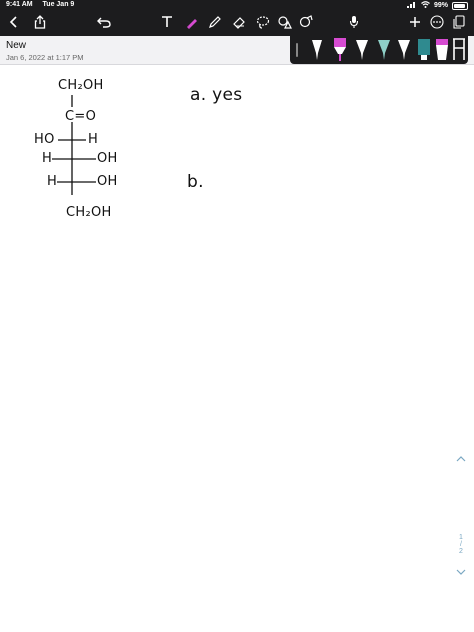  Describe the element at coordinates (81, 116) in the screenshot. I see `carbonyl-group: C=O` at that location.